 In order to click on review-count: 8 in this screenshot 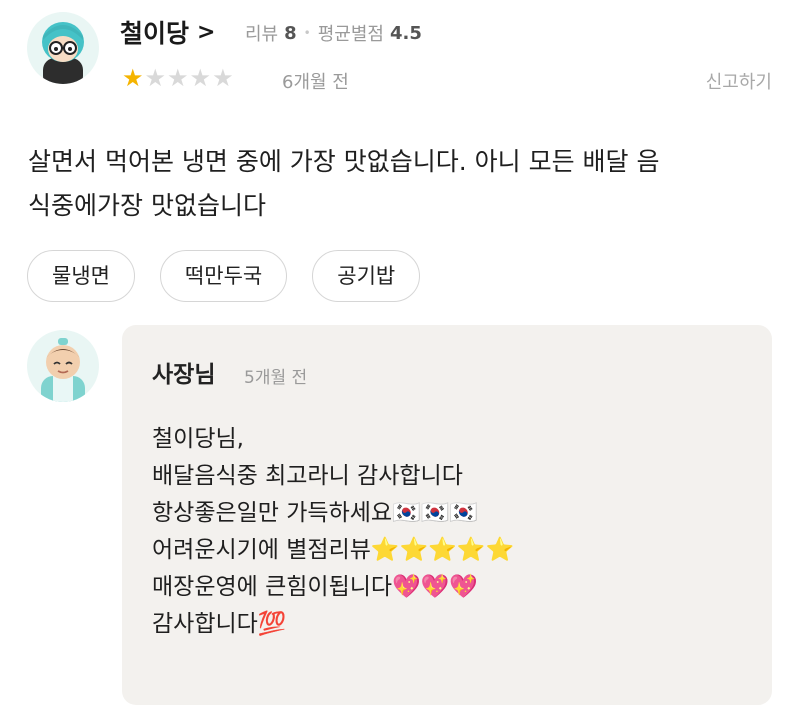, I will do `click(290, 33)`.